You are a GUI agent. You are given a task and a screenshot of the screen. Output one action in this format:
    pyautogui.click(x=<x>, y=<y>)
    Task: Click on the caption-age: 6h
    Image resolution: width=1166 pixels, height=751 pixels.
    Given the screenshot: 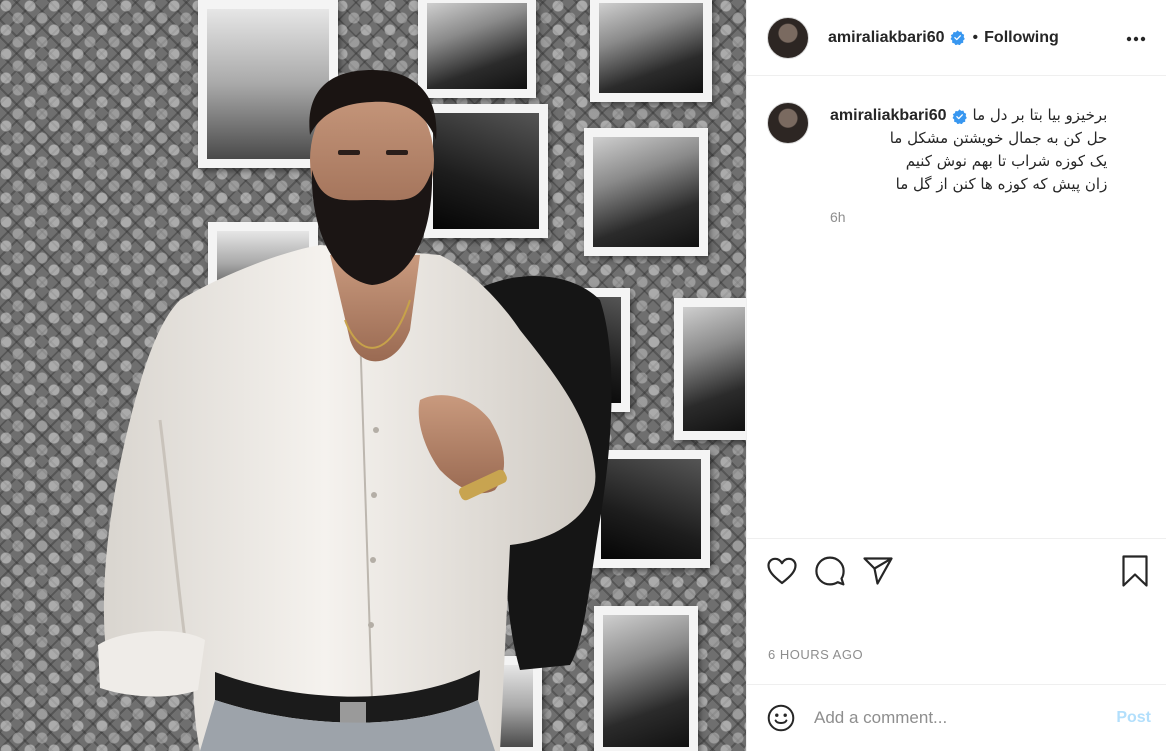 What is the action you would take?
    pyautogui.click(x=968, y=217)
    